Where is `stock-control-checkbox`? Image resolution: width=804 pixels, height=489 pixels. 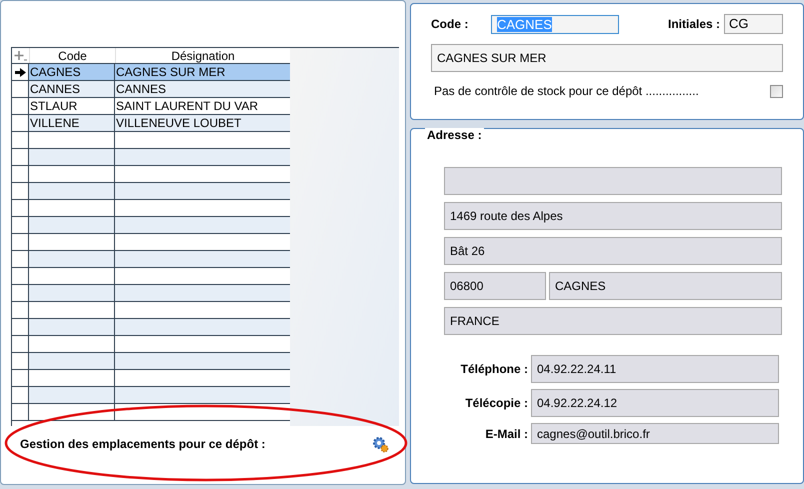
stock-control-checkbox is located at coordinates (776, 91).